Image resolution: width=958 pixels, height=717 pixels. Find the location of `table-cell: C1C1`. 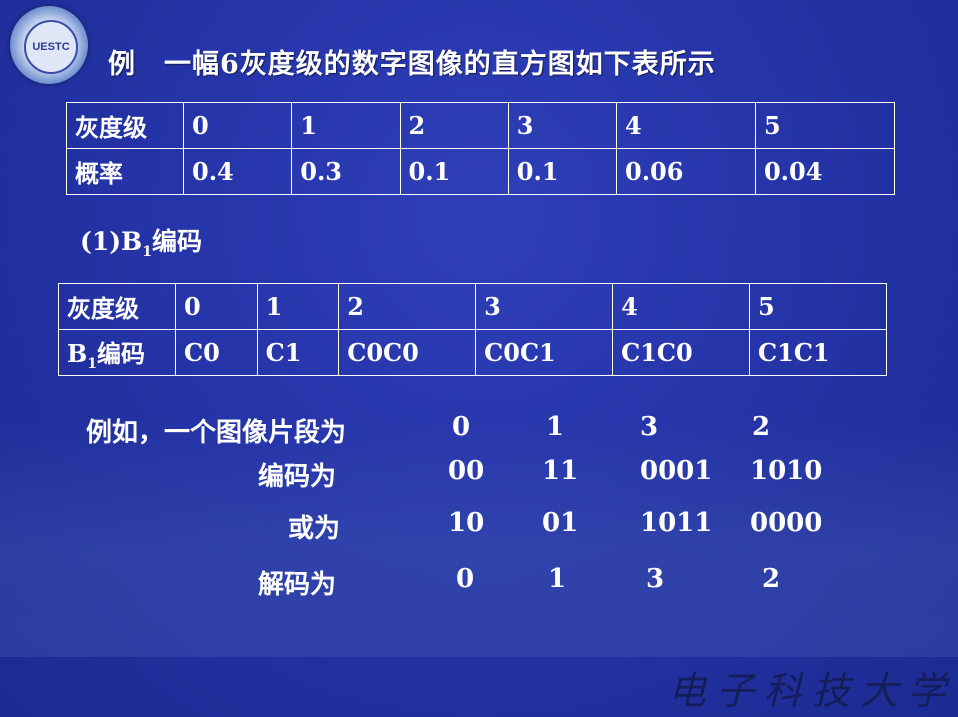

table-cell: C1C1 is located at coordinates (818, 352).